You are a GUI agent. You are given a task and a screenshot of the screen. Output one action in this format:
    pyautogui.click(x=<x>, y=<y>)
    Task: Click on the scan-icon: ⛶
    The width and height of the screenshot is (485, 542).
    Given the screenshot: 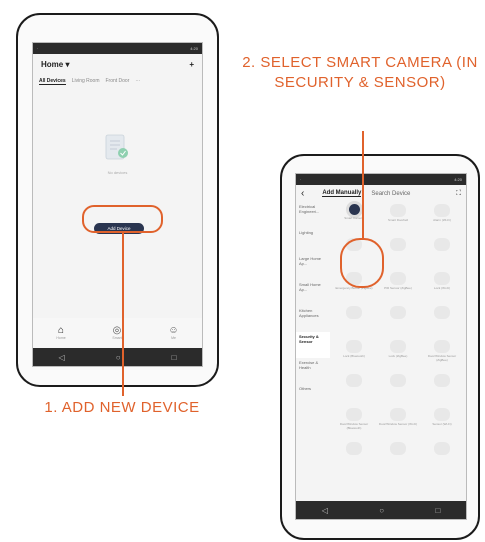 What is the action you would take?
    pyautogui.click(x=458, y=194)
    